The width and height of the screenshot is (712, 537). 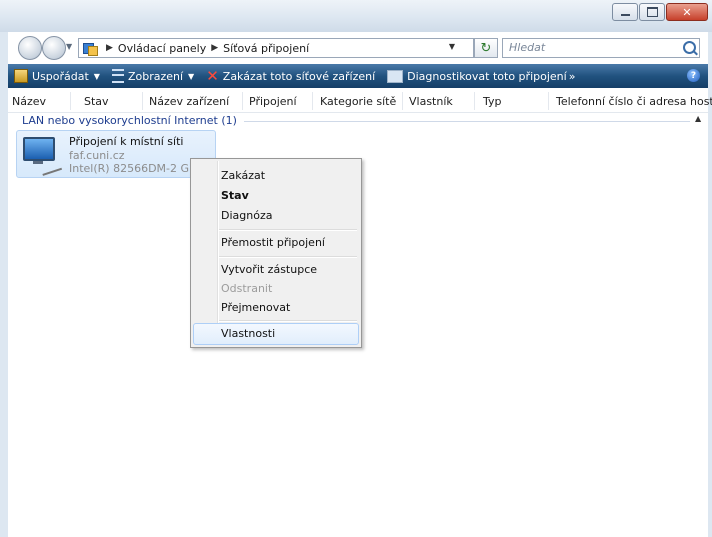 I want to click on menu-item-bridge-connections: Přemostit připojení, so click(x=273, y=242).